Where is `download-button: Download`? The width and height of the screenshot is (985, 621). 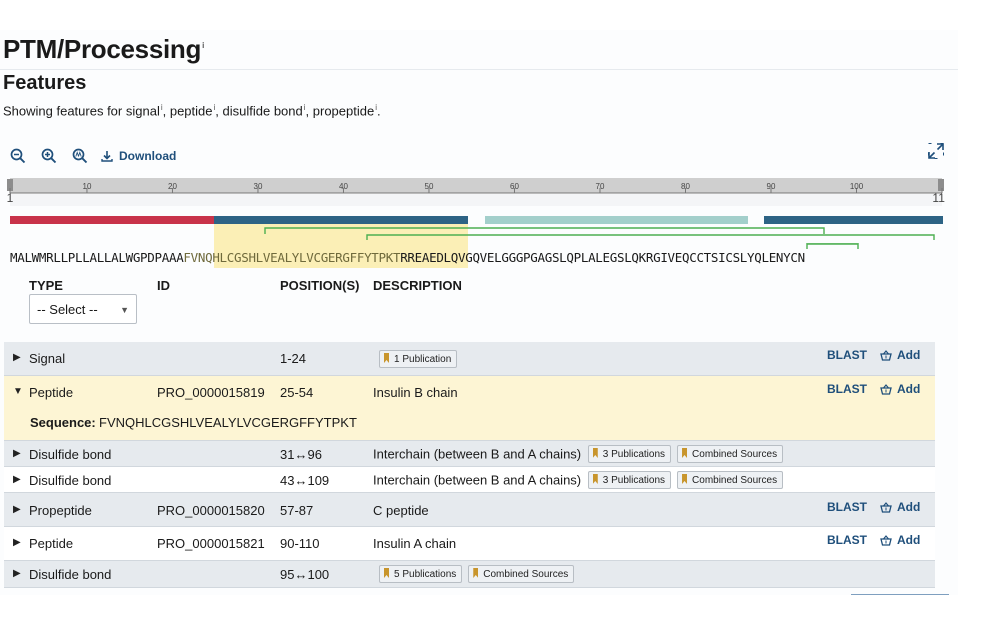 download-button: Download is located at coordinates (138, 156).